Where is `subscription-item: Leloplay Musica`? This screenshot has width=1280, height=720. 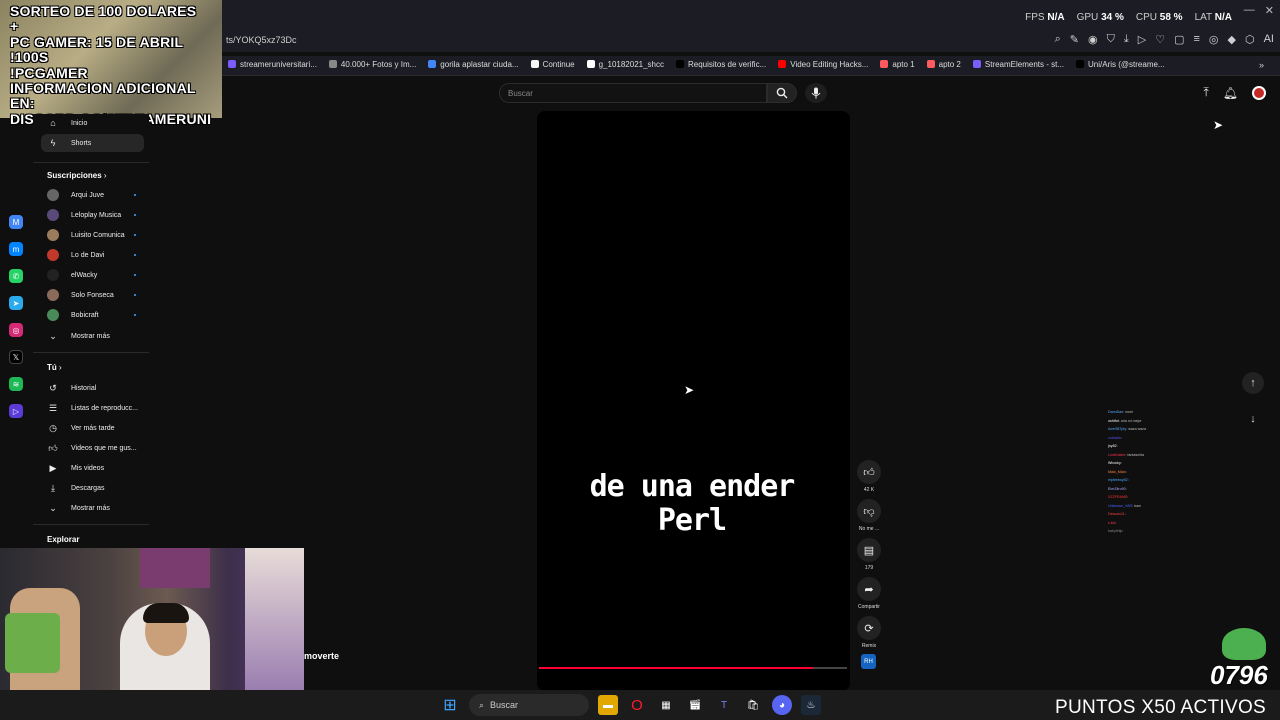 subscription-item: Leloplay Musica is located at coordinates (91, 215).